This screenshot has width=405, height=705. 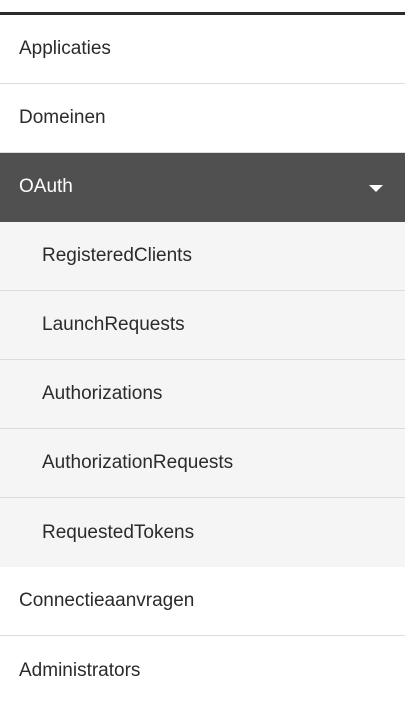 I want to click on menu-item-label: Applicaties, so click(x=65, y=48).